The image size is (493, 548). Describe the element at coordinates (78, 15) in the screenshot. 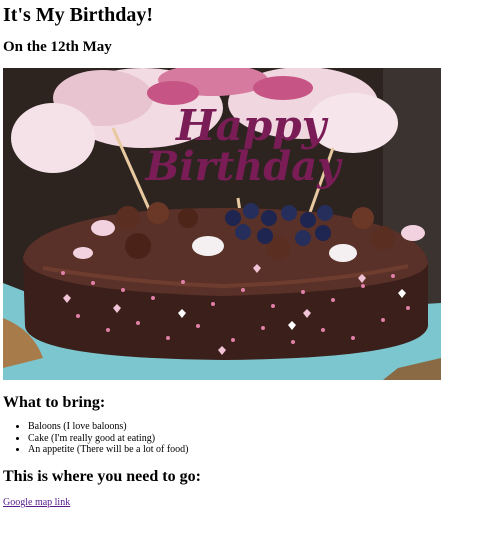

I see `page-title: It's My Birthday!` at that location.